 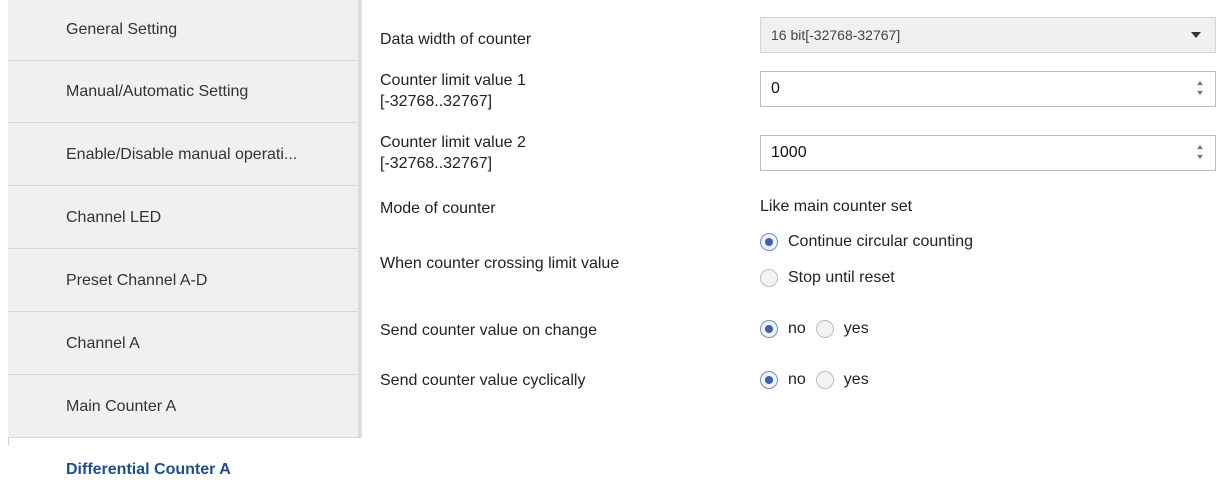 I want to click on sidebar-item-label: Channel A, so click(x=103, y=343).